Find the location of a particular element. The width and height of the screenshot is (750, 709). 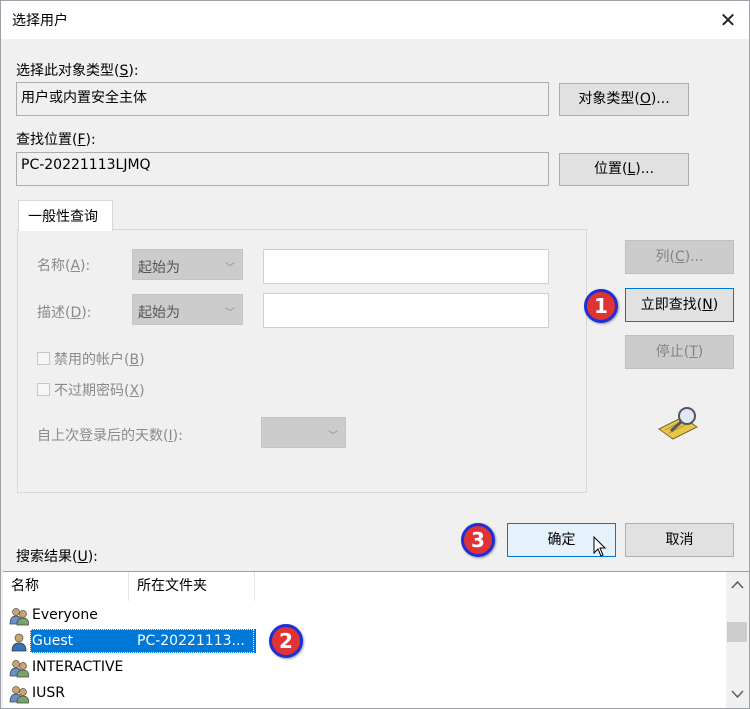

location-label: 查找位置(F): is located at coordinates (56, 140).